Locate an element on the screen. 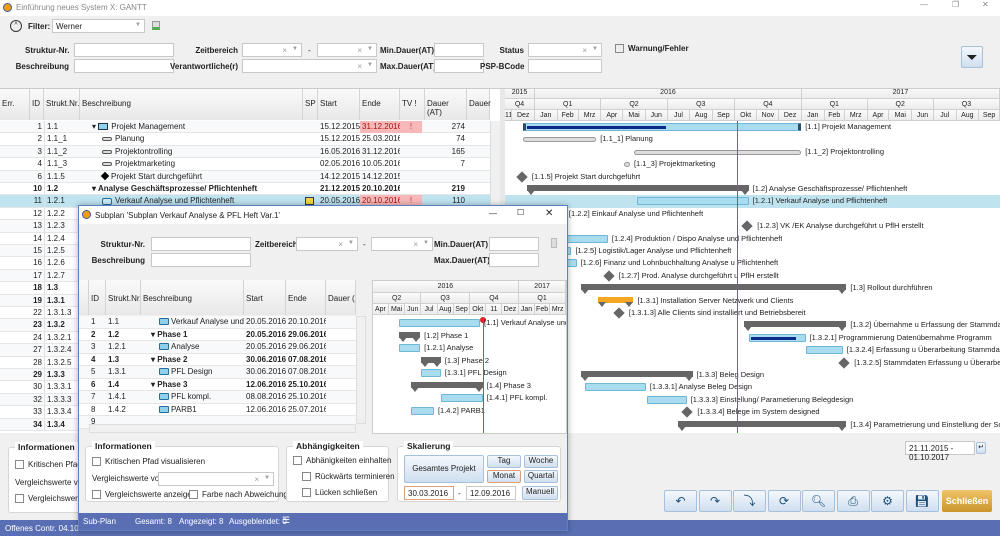  column-header: Ende is located at coordinates (380, 104).